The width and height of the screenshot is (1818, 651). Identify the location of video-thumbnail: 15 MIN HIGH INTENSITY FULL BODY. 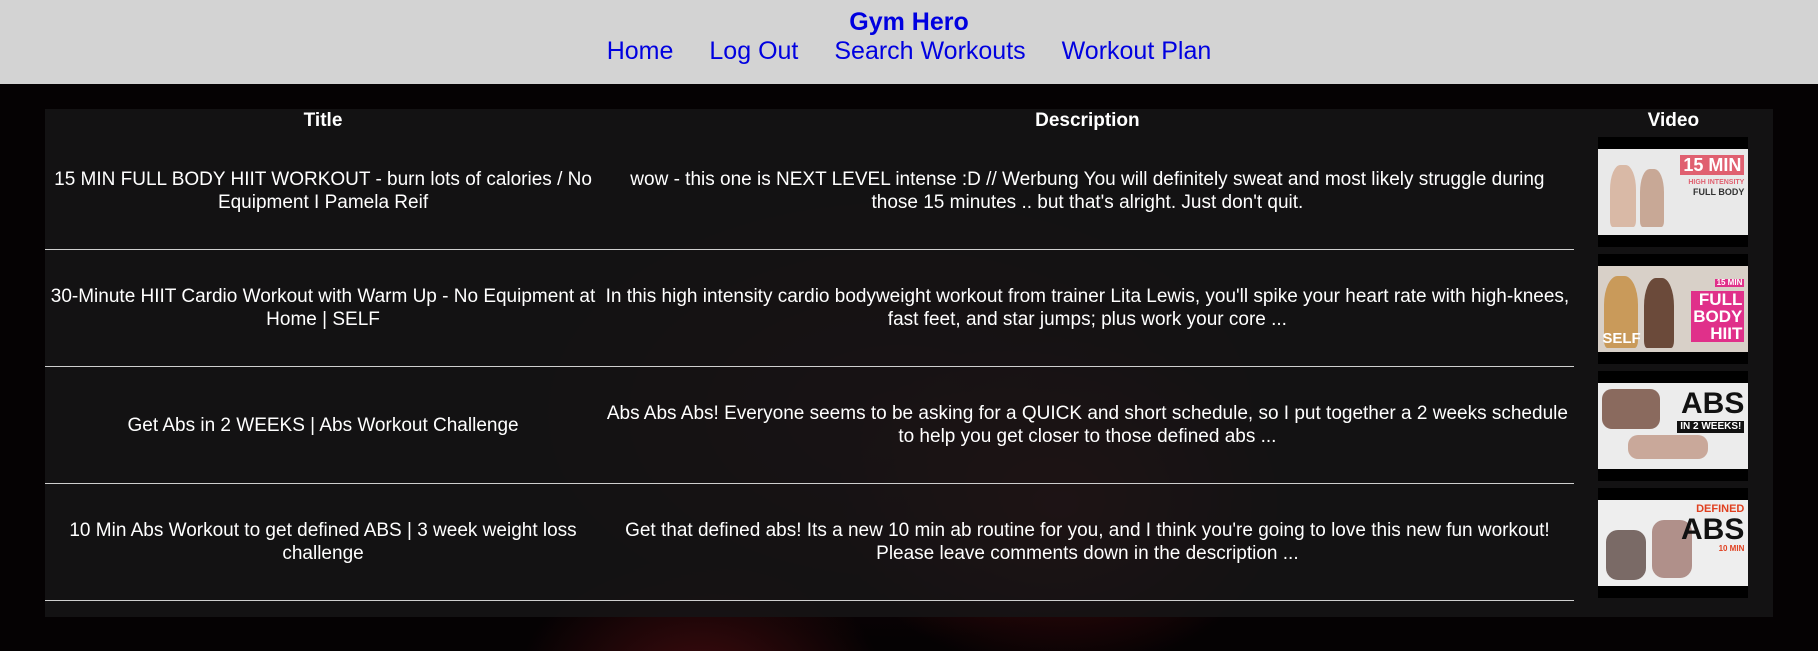
(1673, 191).